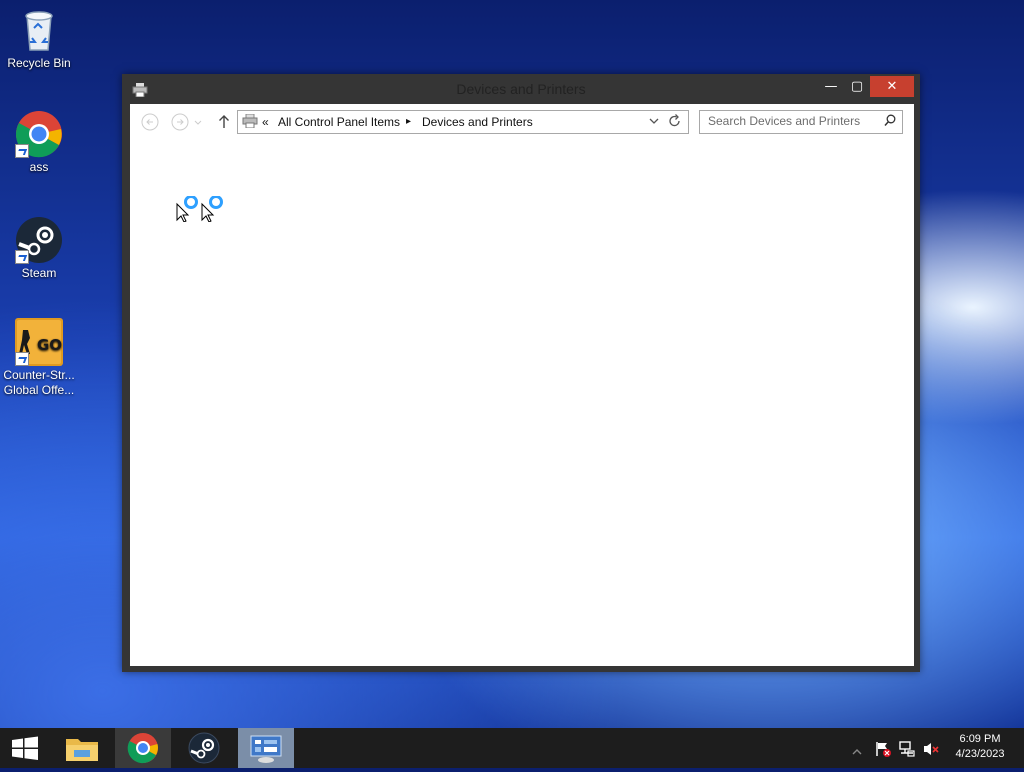 This screenshot has height=772, width=1024. What do you see at coordinates (49, 345) in the screenshot?
I see `svg-text: GO` at bounding box center [49, 345].